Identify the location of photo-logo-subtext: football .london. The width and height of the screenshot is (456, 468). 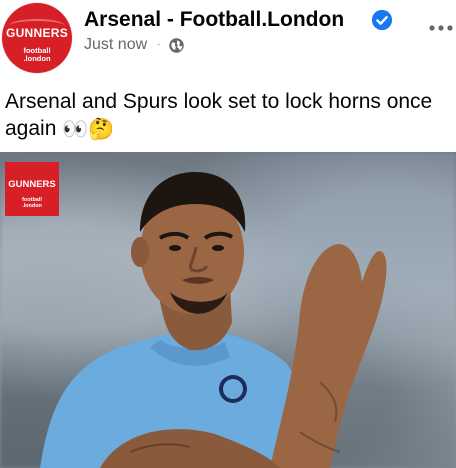
(32, 203).